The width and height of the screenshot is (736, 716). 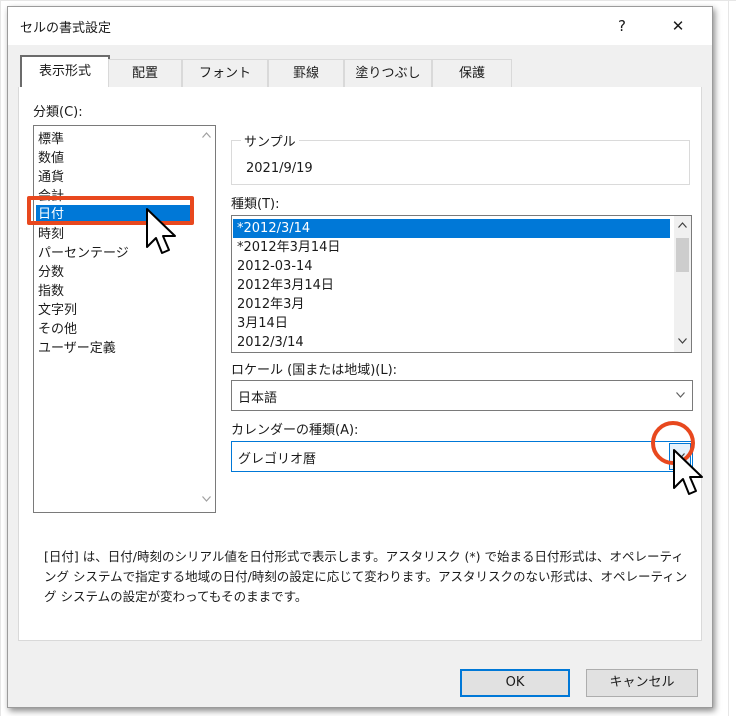 I want to click on locale-label: ロケール (国または地域)(L):, so click(x=314, y=370).